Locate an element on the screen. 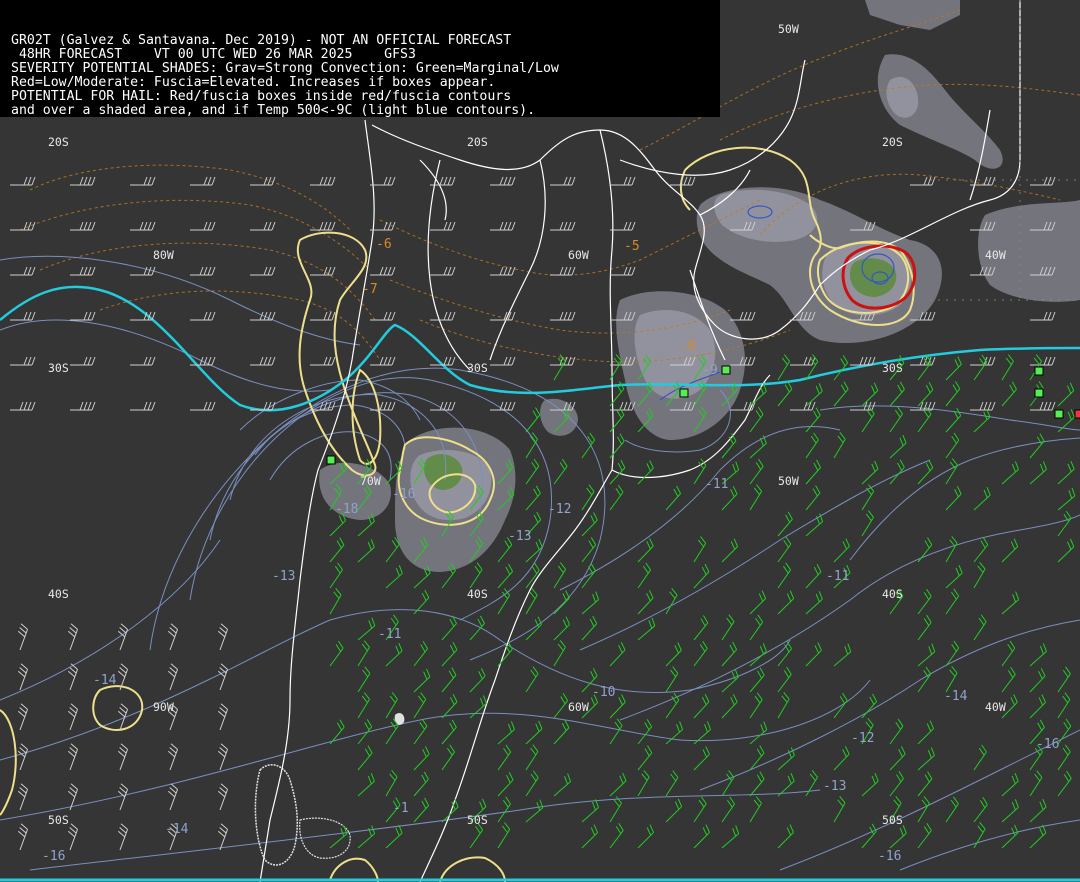 Image resolution: width=1080 pixels, height=882 pixels. label-60w-bottom: 60W is located at coordinates (578, 707).